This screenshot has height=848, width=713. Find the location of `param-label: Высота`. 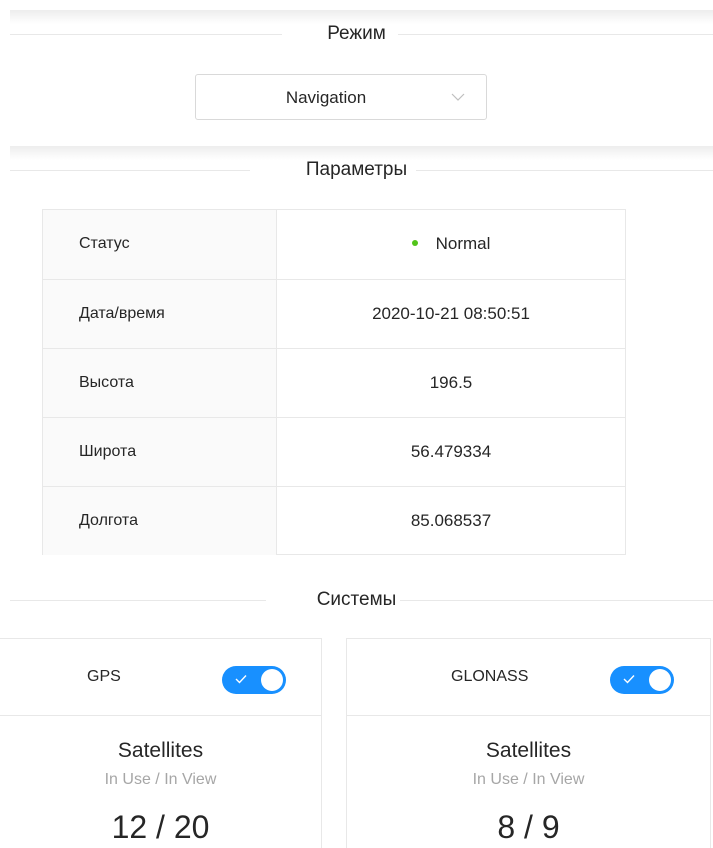

param-label: Высота is located at coordinates (160, 383).